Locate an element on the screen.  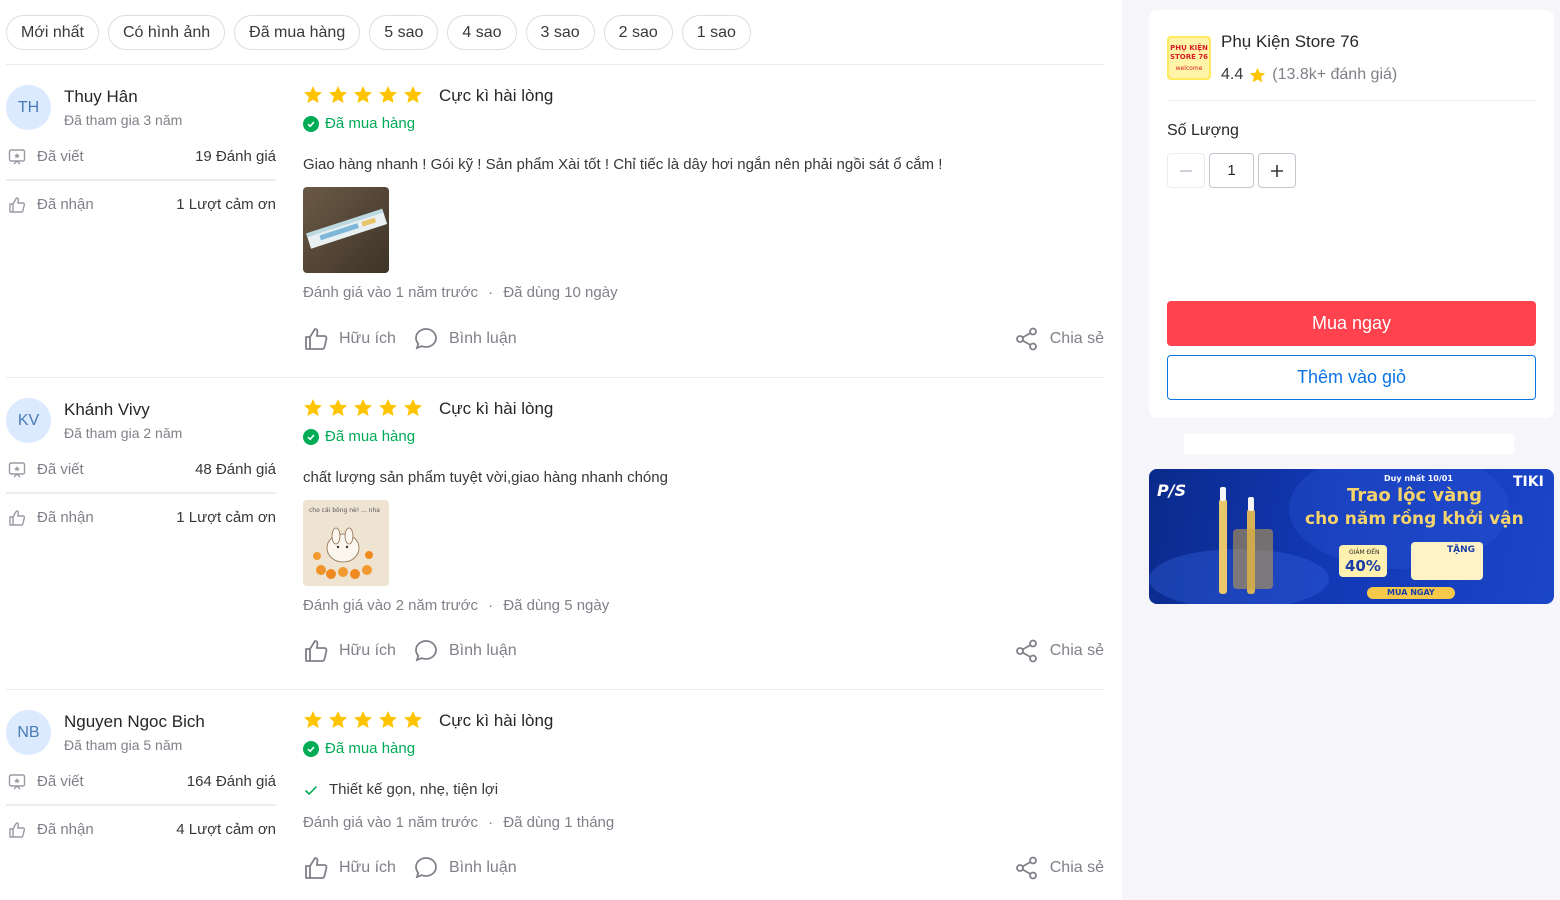
filter-with-images: Có hình ảnh is located at coordinates (166, 32).